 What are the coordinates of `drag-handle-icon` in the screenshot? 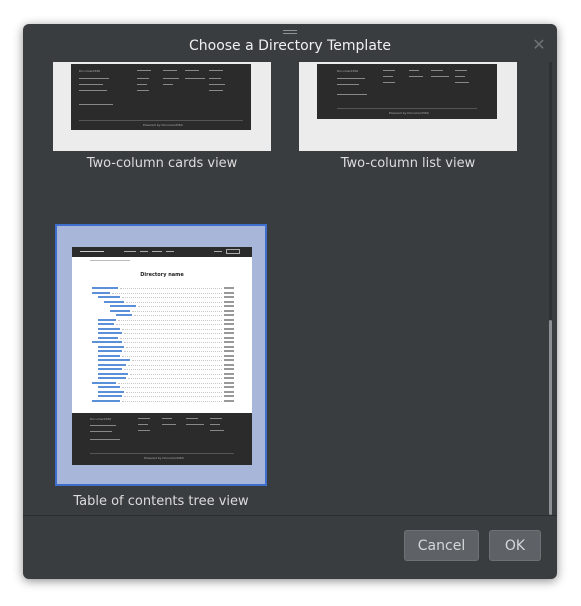 It's located at (290, 33).